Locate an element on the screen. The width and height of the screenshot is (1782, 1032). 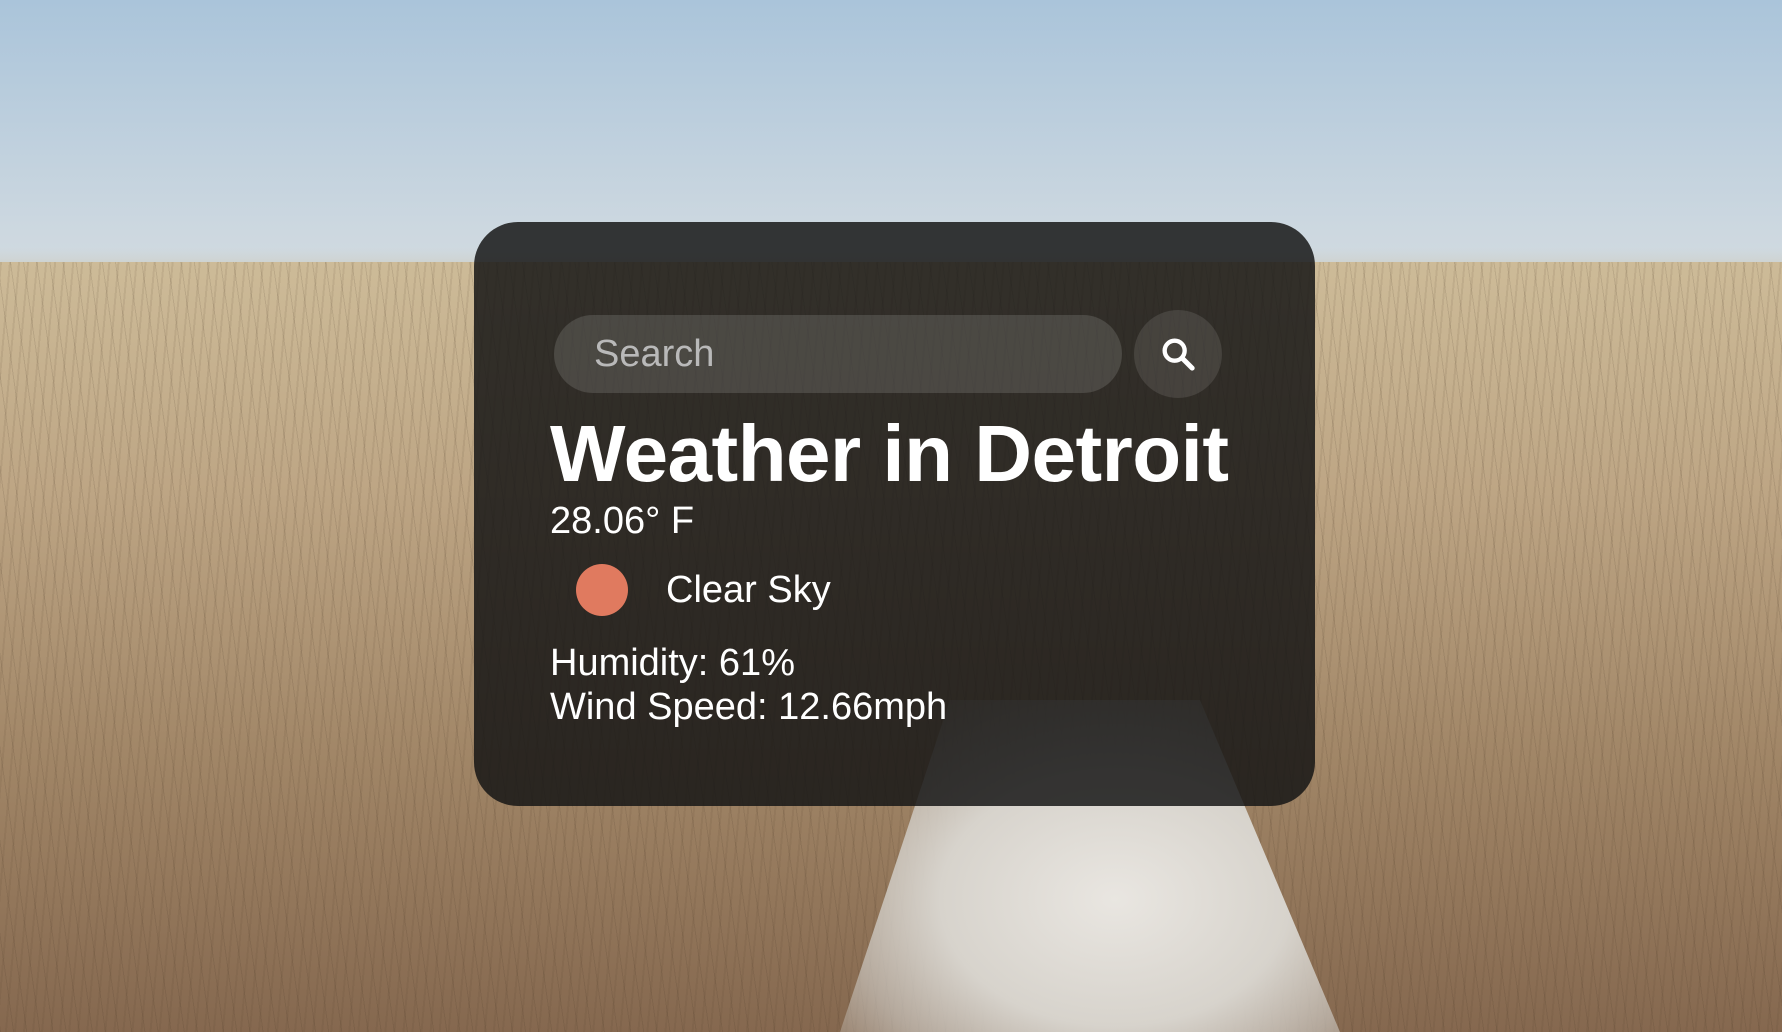
city-title: Weather in Detroit is located at coordinates (889, 453).